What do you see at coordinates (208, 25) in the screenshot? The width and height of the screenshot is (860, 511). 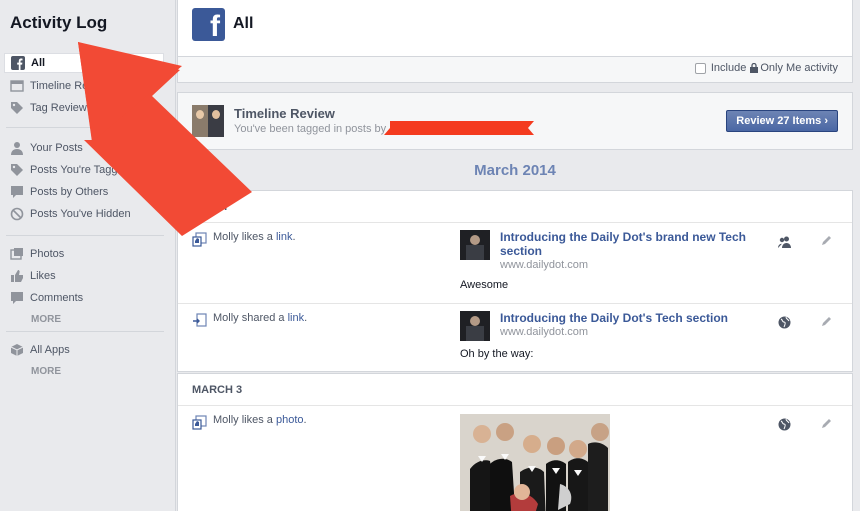 I see `facebook-logo-icon: f` at bounding box center [208, 25].